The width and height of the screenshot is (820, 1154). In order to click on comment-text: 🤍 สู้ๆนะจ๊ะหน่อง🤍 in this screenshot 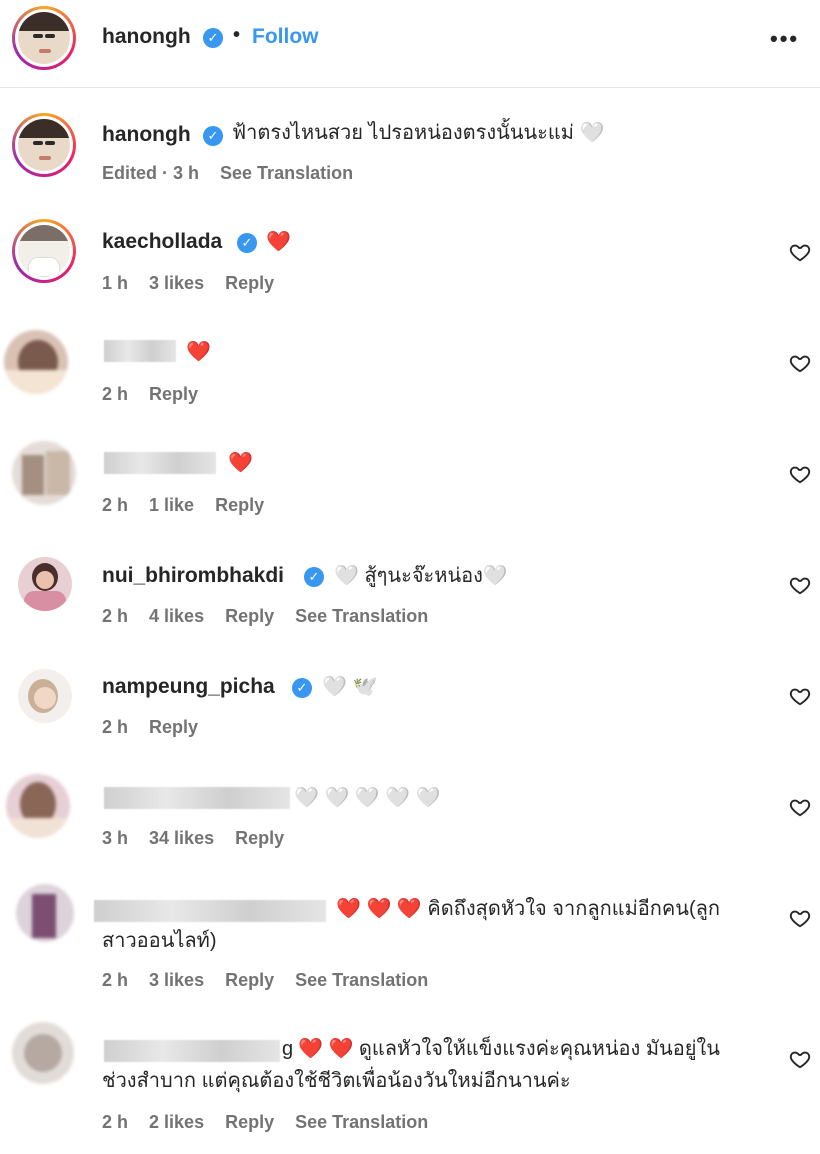, I will do `click(421, 576)`.